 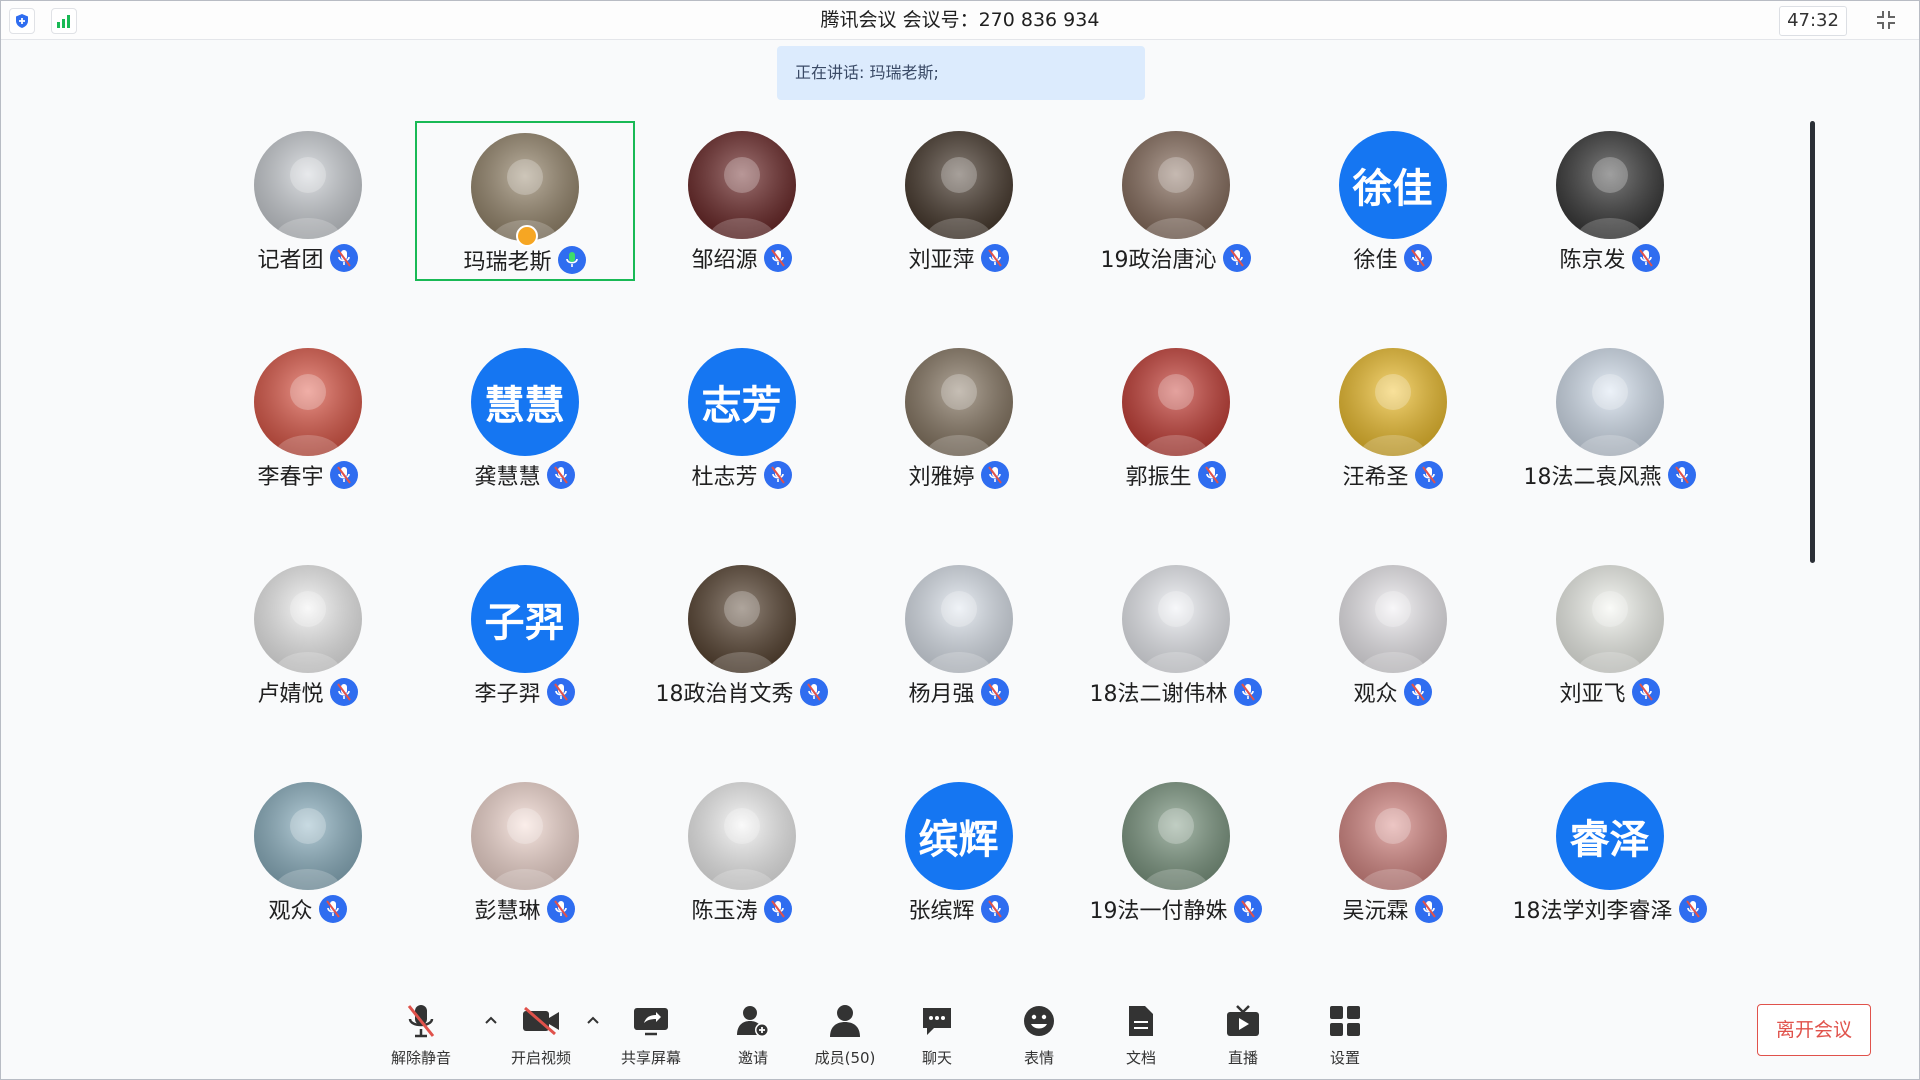 What do you see at coordinates (742, 852) in the screenshot?
I see `participant-tile: 陈玉涛` at bounding box center [742, 852].